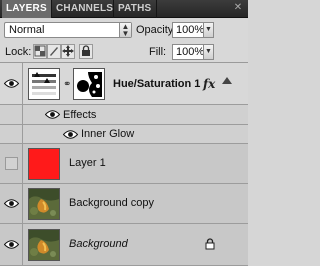  Describe the element at coordinates (98, 244) in the screenshot. I see `layer-name: Background` at that location.